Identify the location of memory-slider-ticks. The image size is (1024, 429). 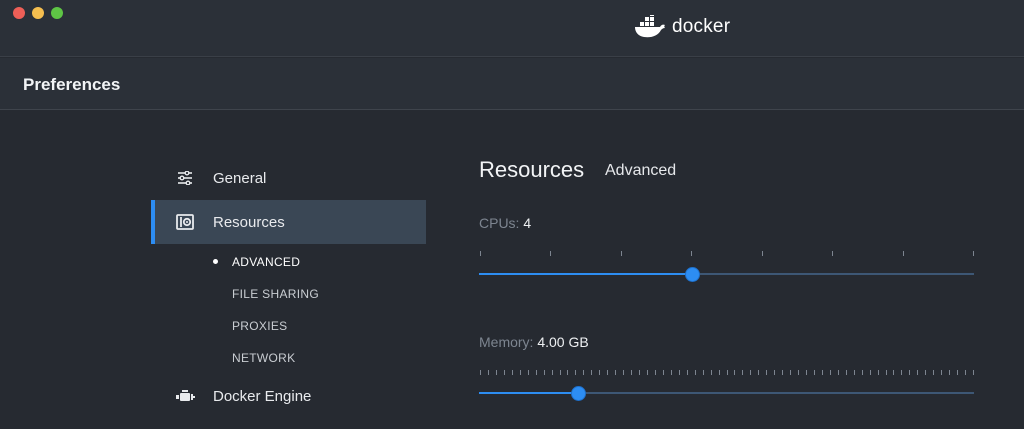
(727, 372).